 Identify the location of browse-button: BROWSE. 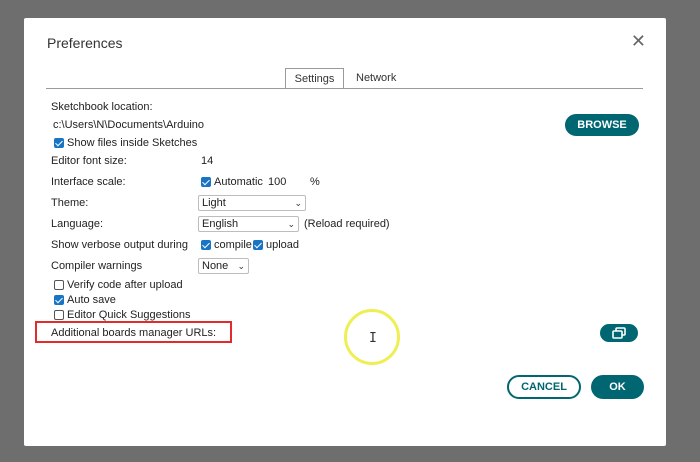
(602, 125).